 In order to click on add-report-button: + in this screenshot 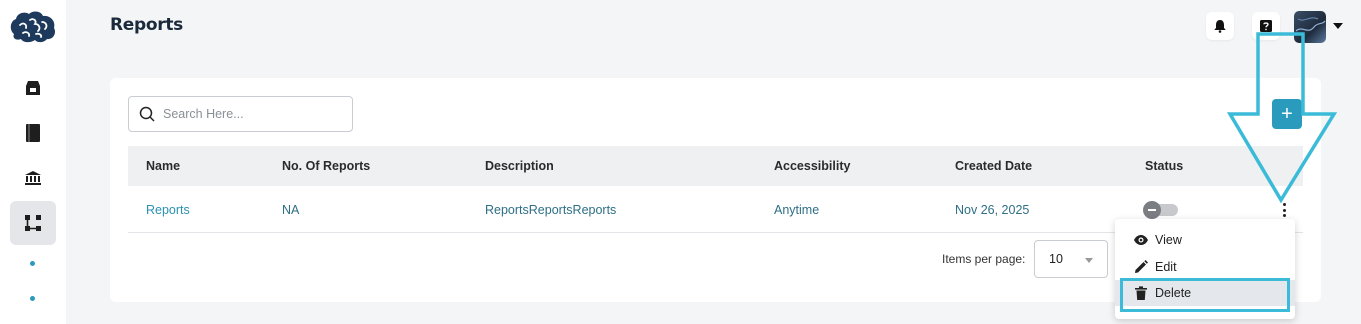, I will do `click(1287, 114)`.